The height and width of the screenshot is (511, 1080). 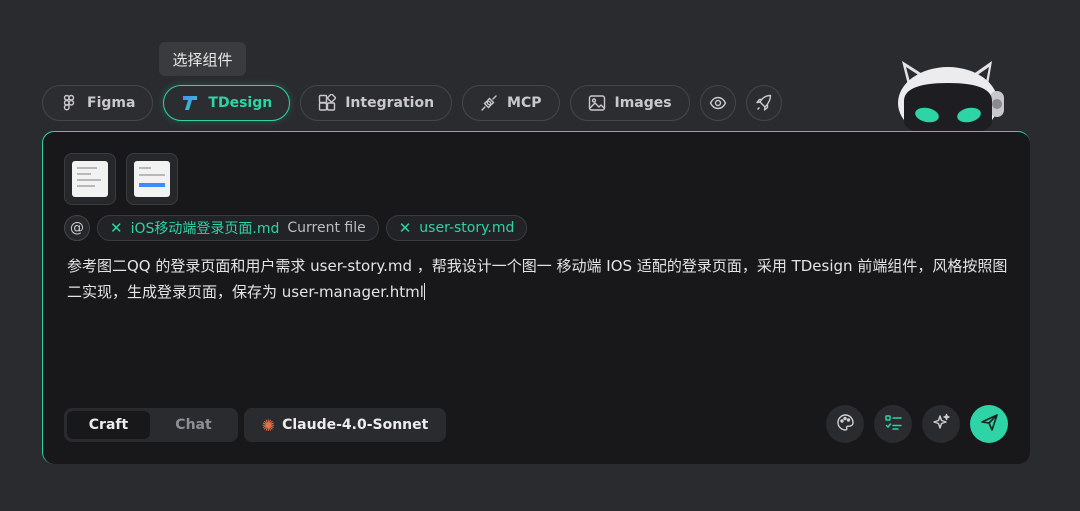 I want to click on tdesign-button: TDesign, so click(x=227, y=103).